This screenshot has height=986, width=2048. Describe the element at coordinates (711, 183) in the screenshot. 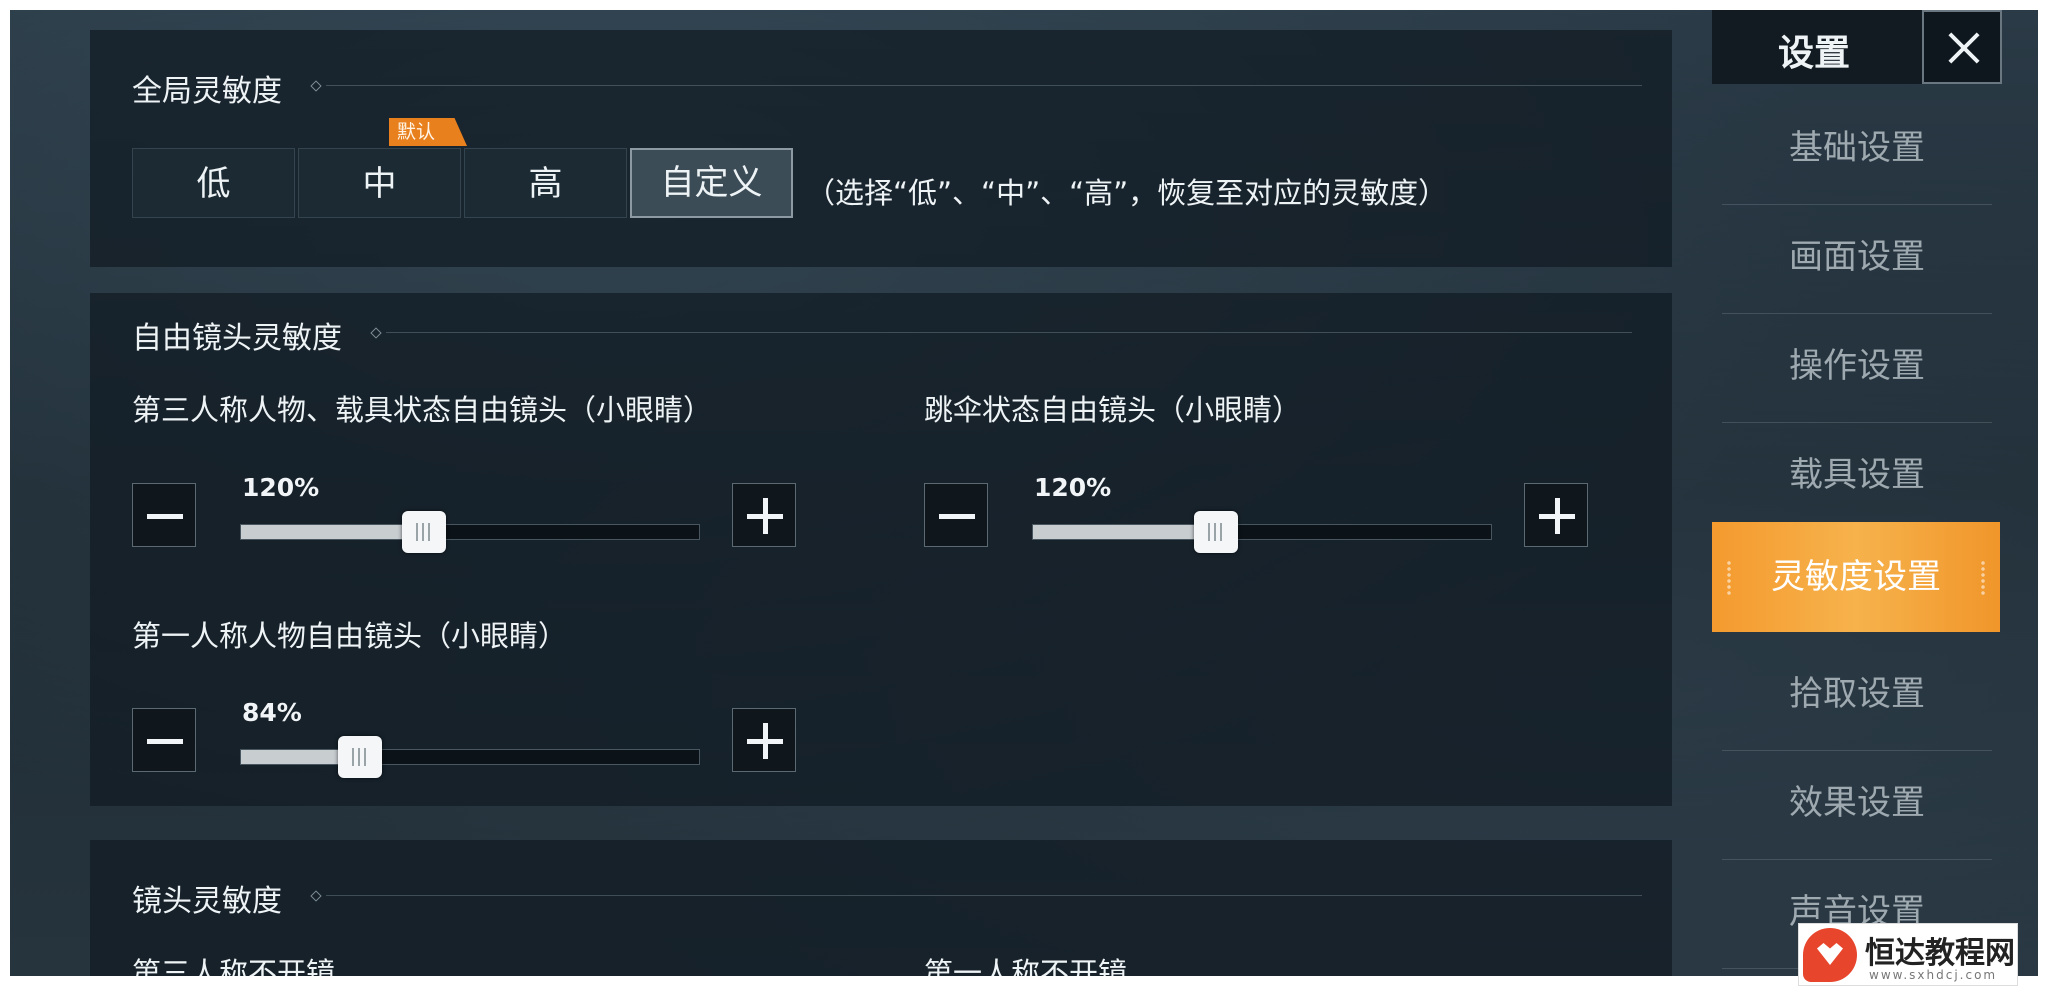

I see `preset-custom-button: 自定义` at that location.